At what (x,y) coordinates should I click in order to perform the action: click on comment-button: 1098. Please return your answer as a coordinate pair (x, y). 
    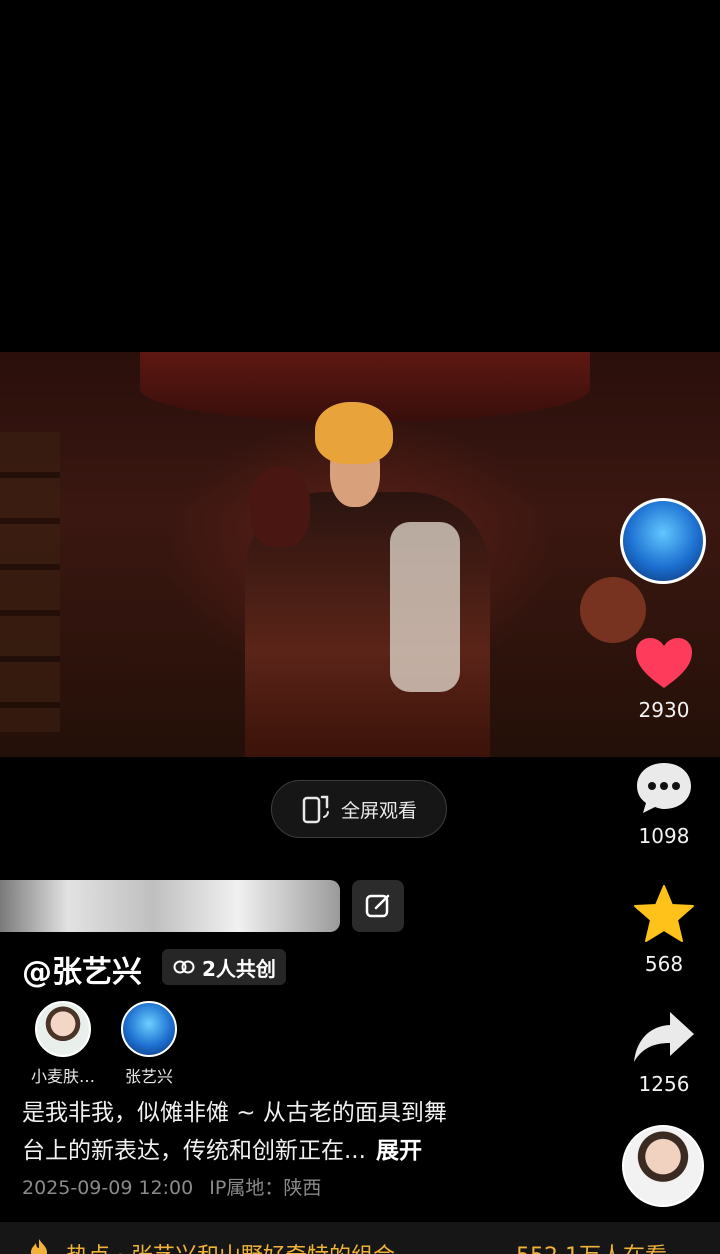
    Looking at the image, I should click on (664, 804).